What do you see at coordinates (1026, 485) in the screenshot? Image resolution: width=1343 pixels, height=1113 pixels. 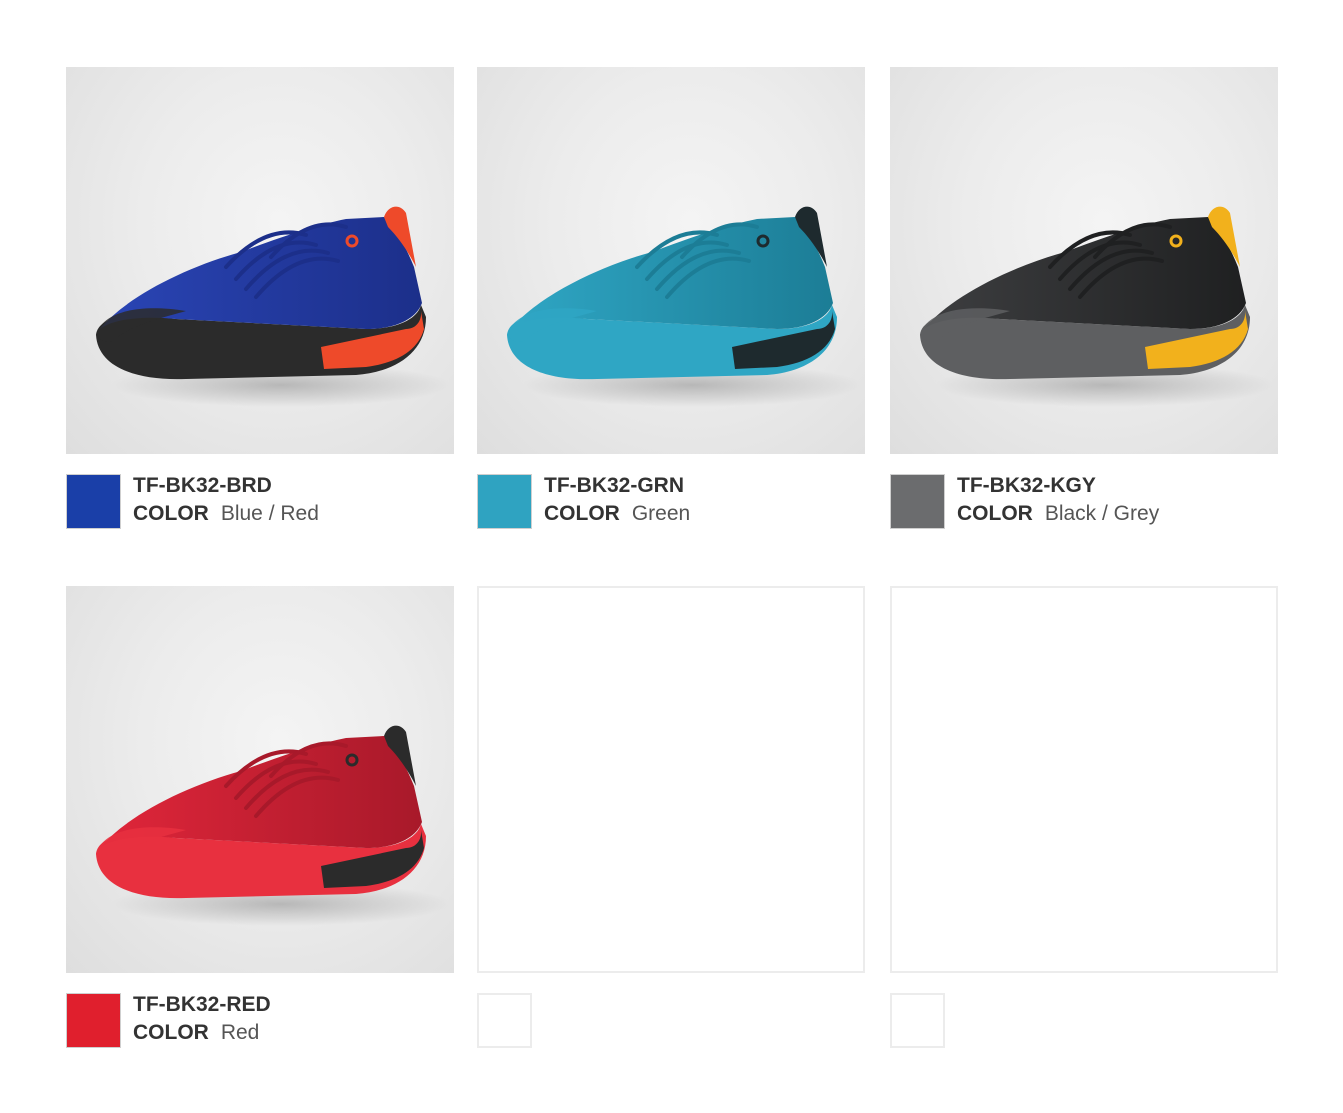 I see `product-code: TF-BK32-KGY` at bounding box center [1026, 485].